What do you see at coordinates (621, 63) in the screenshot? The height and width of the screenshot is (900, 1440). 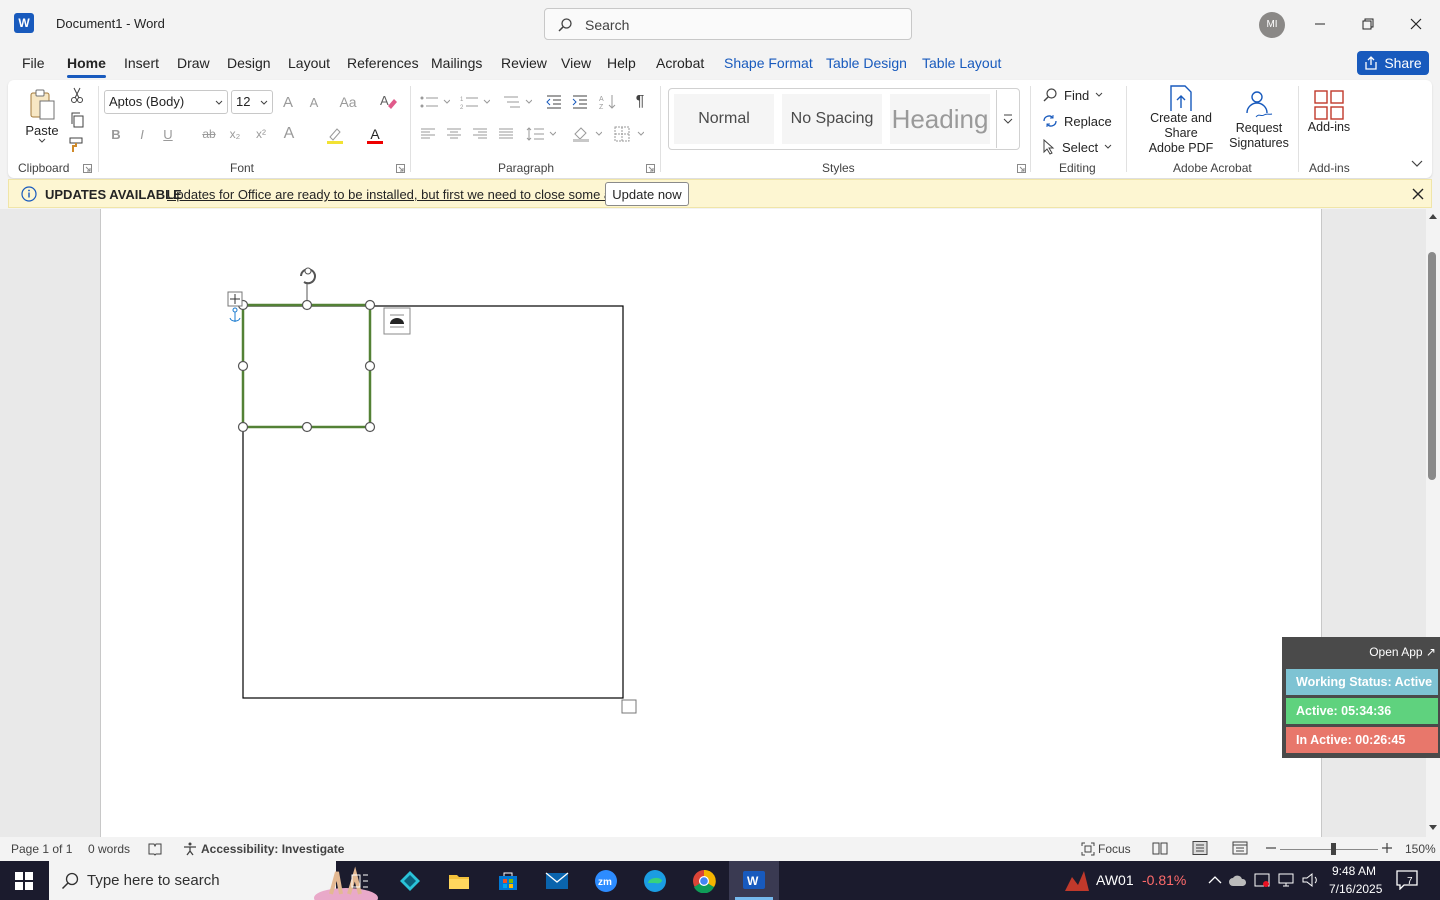 I see `tab-help: Help` at bounding box center [621, 63].